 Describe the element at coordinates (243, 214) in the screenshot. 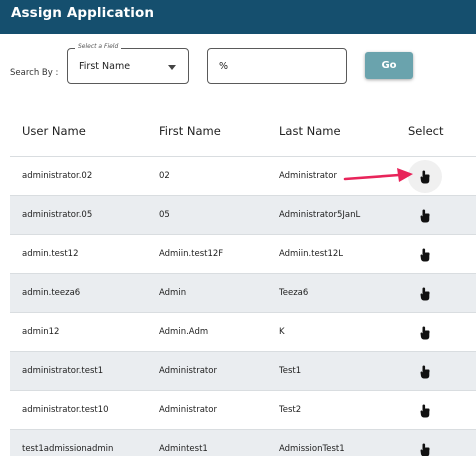

I see `table-row: administrator.05 05 Administrator5JanL` at that location.